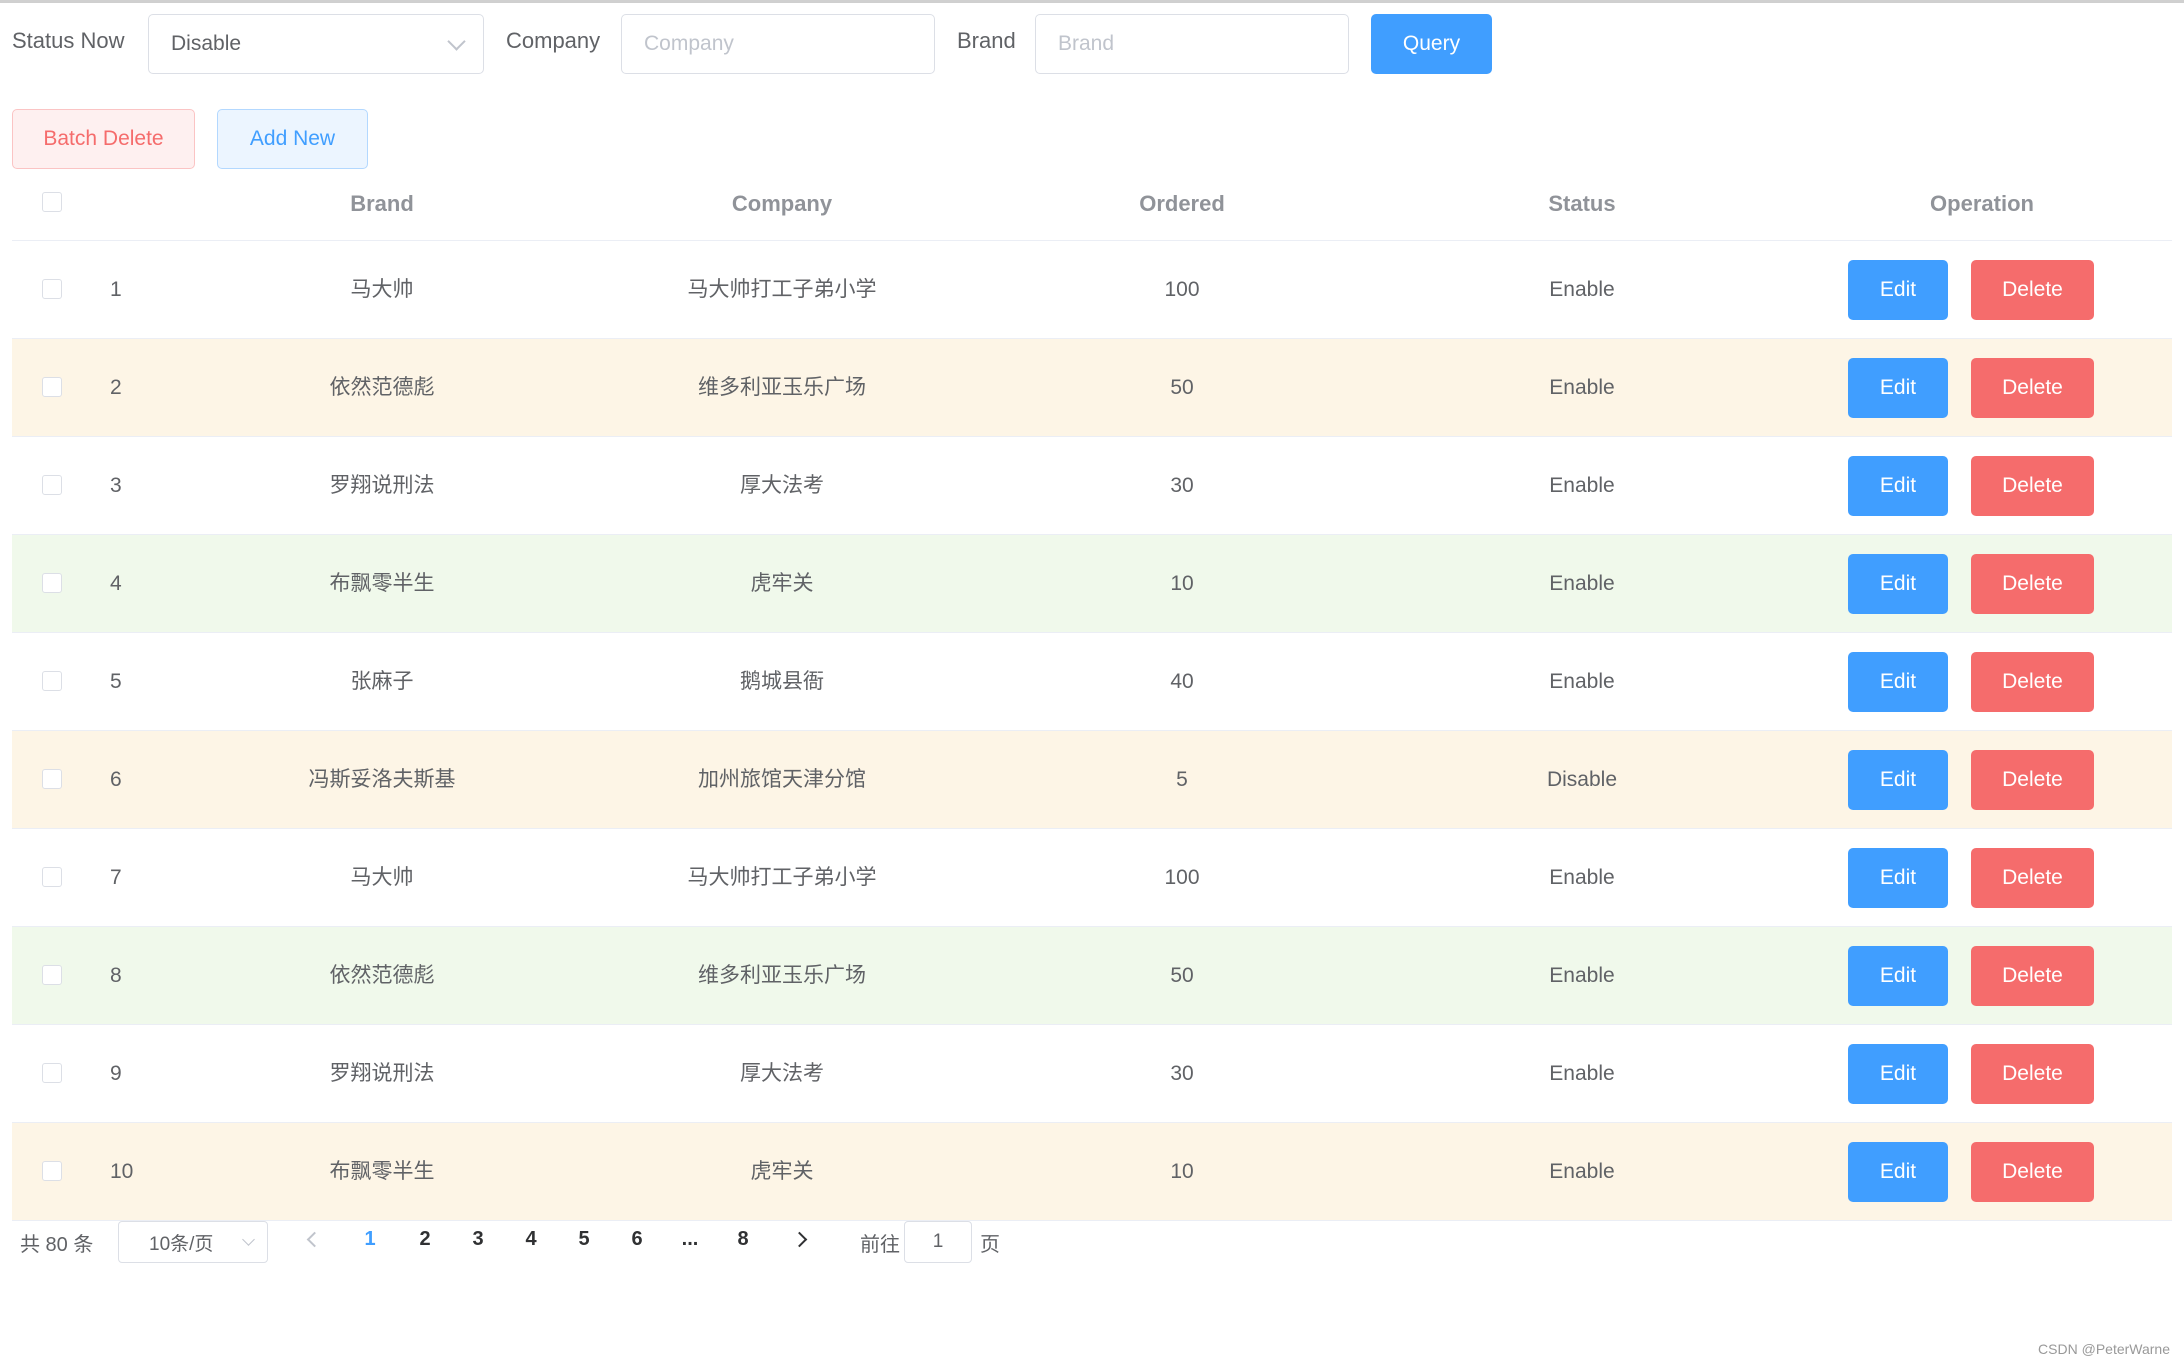 This screenshot has width=2184, height=1371. Describe the element at coordinates (478, 1239) in the screenshot. I see `page-number: 3` at that location.